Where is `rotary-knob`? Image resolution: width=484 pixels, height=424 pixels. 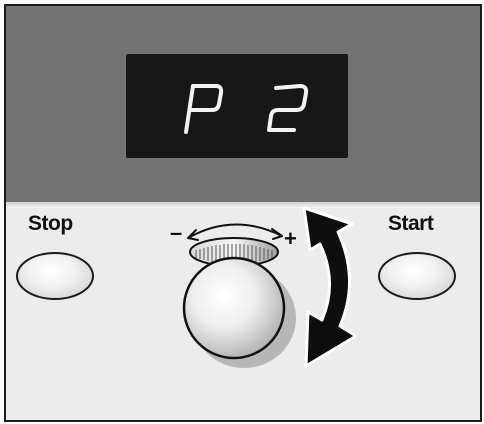 rotary-knob is located at coordinates (236, 292).